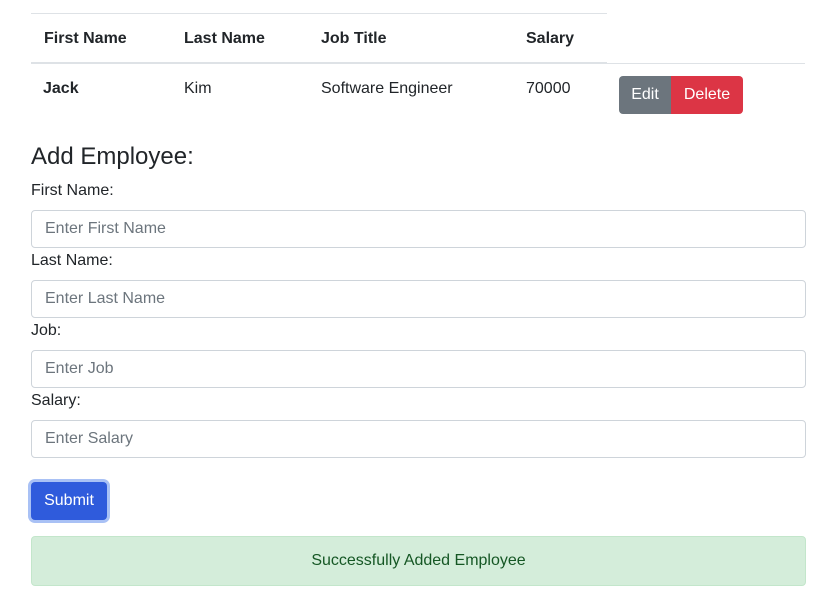  What do you see at coordinates (69, 501) in the screenshot?
I see `submit-button: Submit` at bounding box center [69, 501].